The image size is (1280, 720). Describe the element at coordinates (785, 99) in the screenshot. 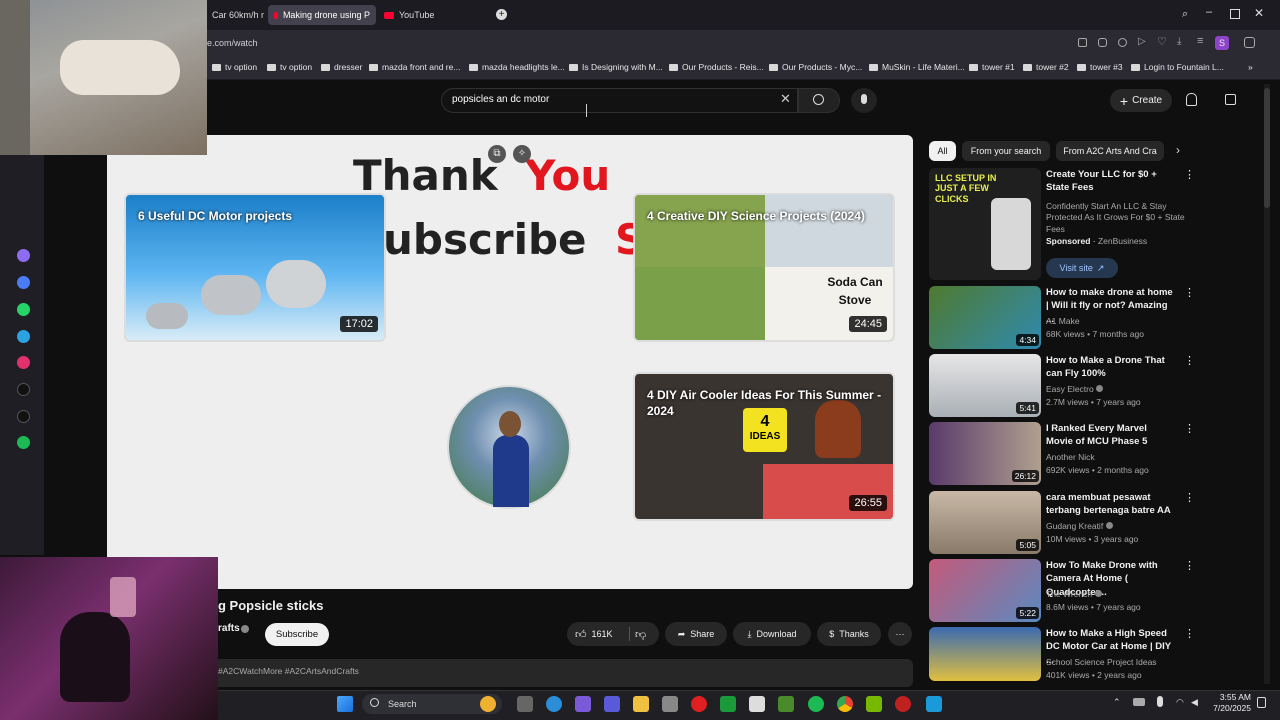

I see `clear-search-icon: ✕` at that location.